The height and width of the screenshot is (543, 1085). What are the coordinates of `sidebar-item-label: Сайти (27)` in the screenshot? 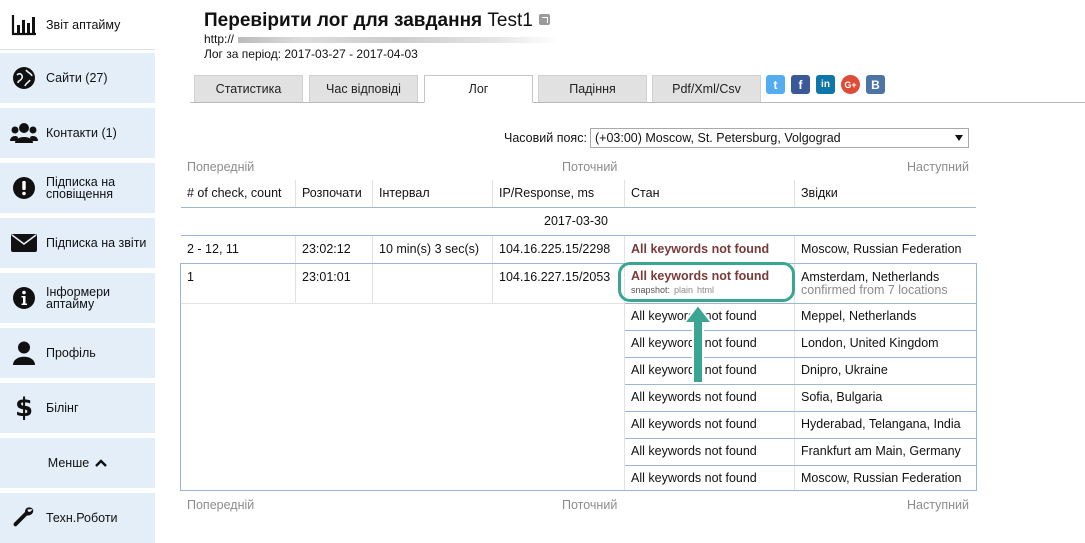 It's located at (77, 78).